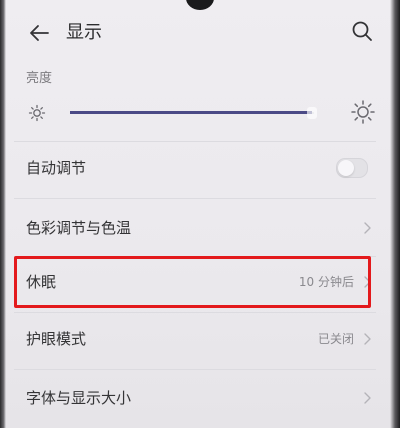 The image size is (400, 428). What do you see at coordinates (56, 339) in the screenshot?
I see `eye-protection-label: 护眼模式` at bounding box center [56, 339].